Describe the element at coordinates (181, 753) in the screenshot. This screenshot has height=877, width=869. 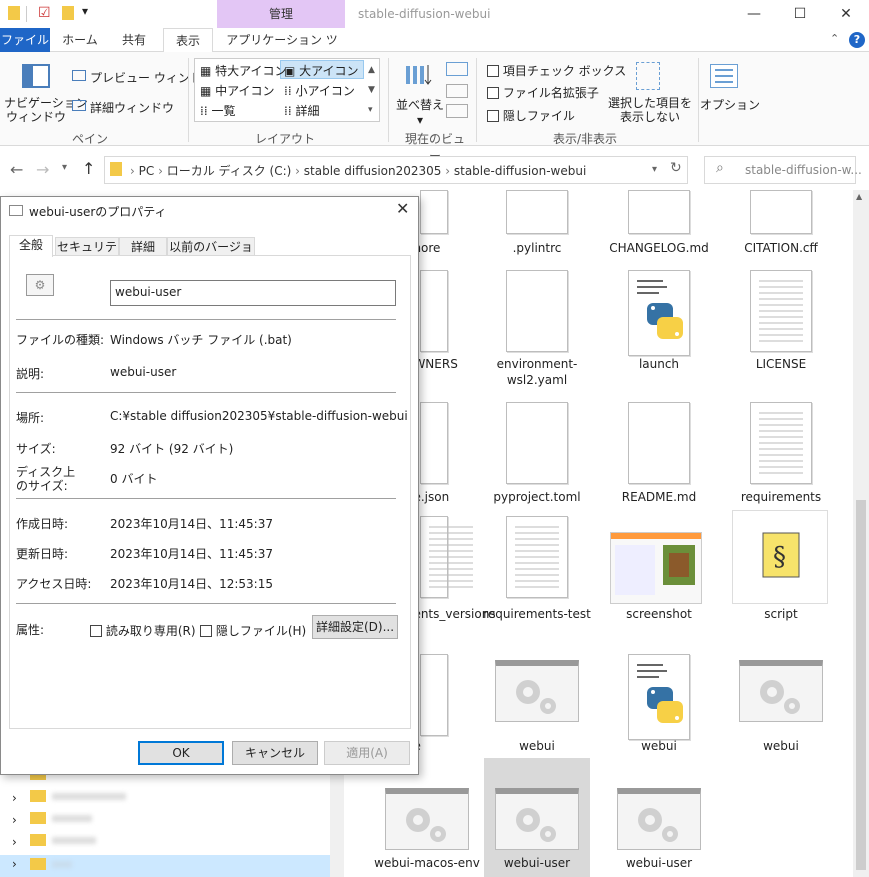
I see `ok-button: OK` at that location.